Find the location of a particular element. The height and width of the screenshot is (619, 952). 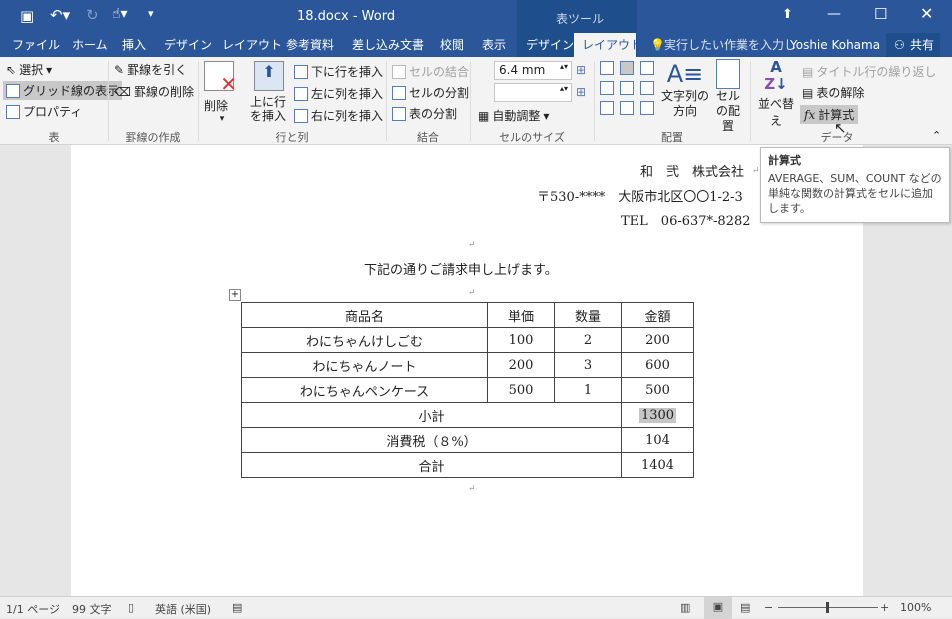

subtotal-value: 1300 is located at coordinates (657, 415).